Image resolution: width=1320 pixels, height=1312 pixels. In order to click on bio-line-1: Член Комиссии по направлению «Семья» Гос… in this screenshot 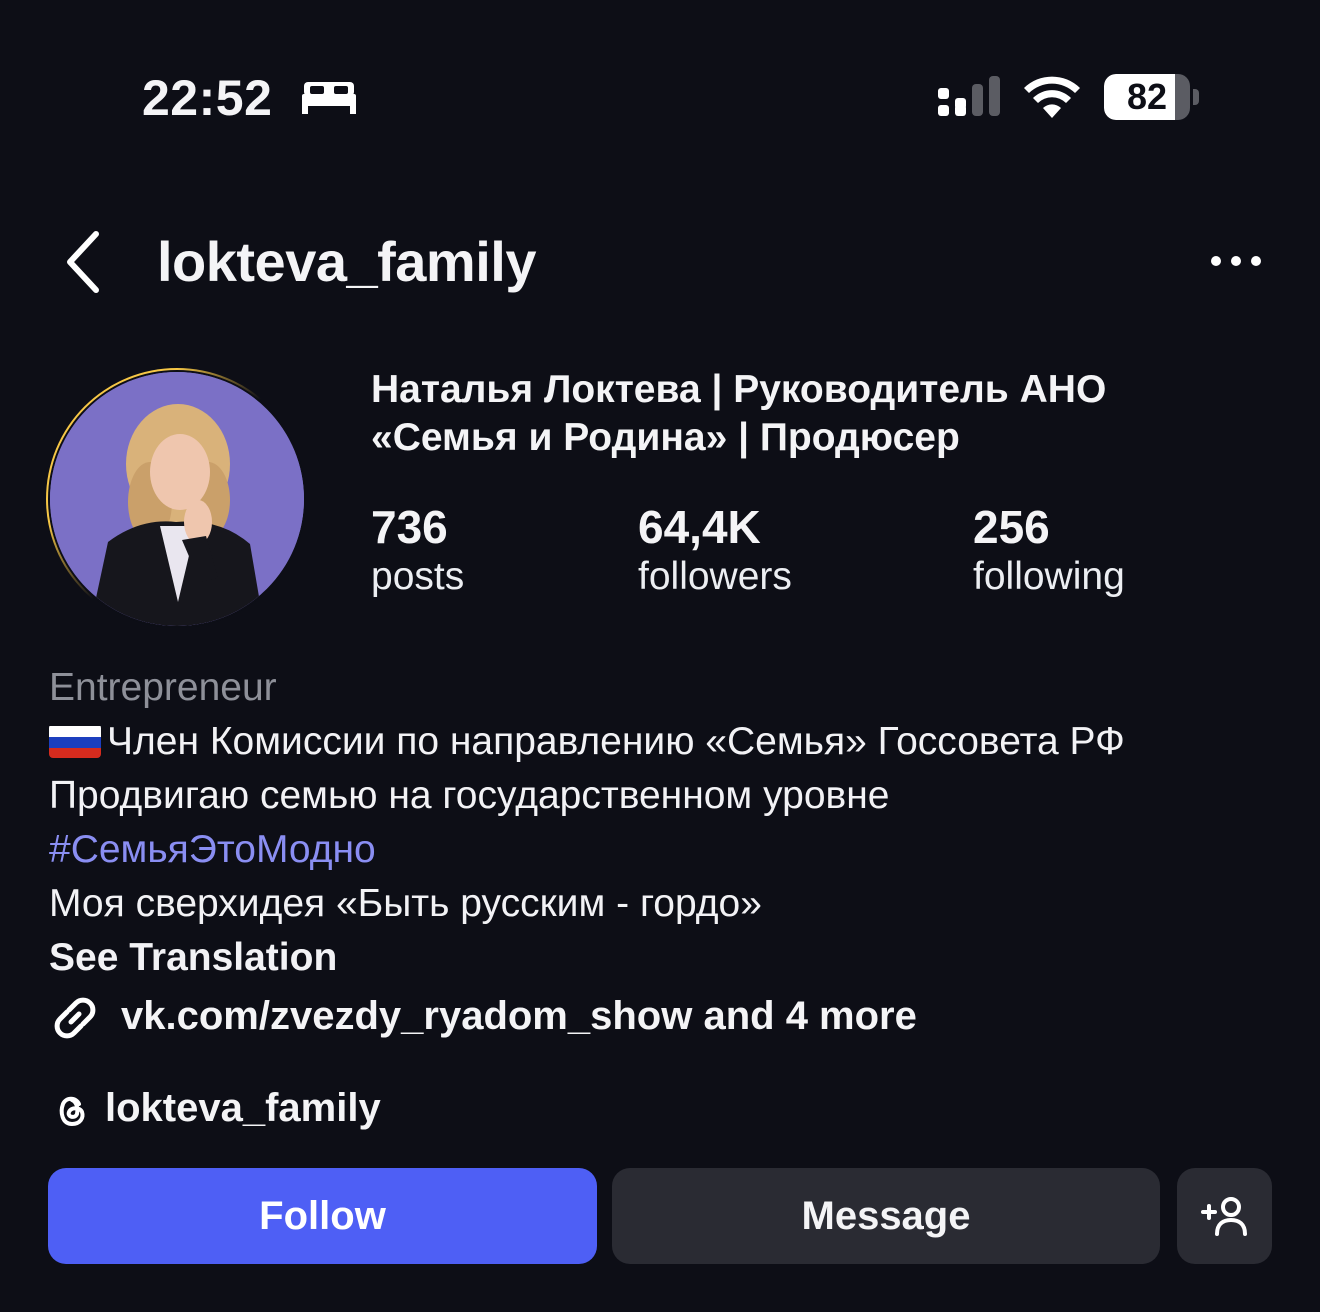, I will do `click(587, 742)`.